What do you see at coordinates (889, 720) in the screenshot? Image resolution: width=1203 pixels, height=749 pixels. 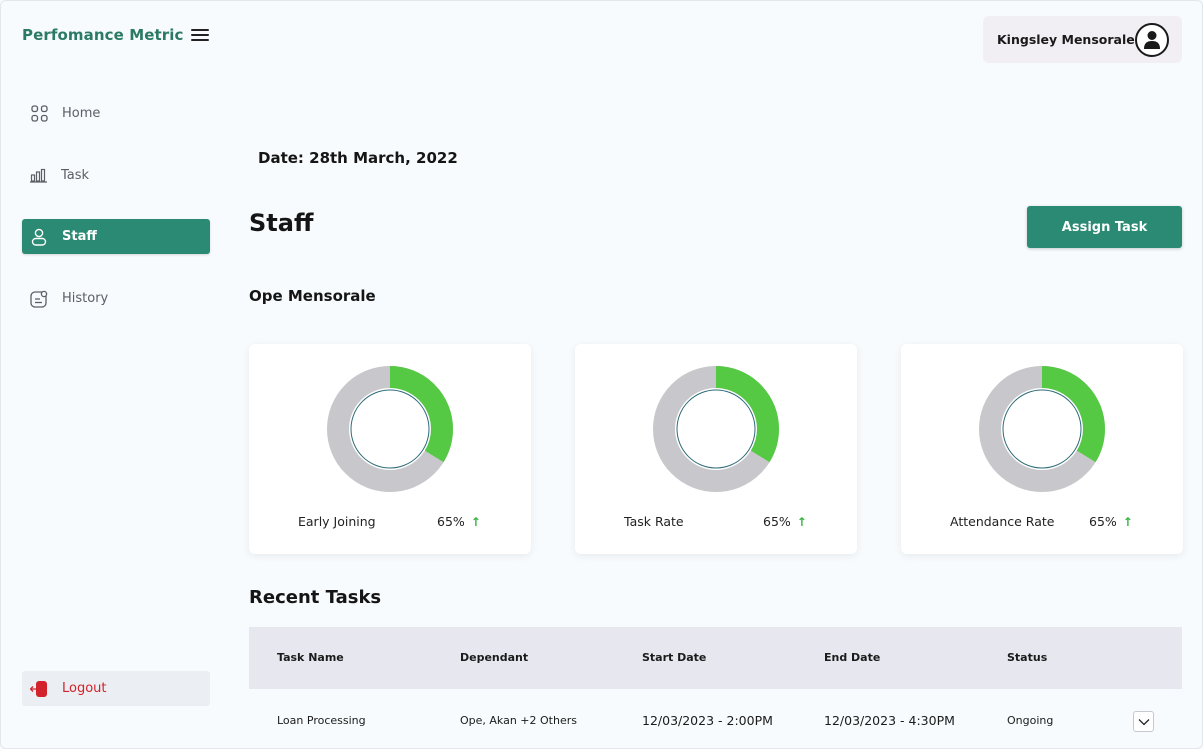 I see `cell-end-date: 12/03/2023 - 4:30PM` at bounding box center [889, 720].